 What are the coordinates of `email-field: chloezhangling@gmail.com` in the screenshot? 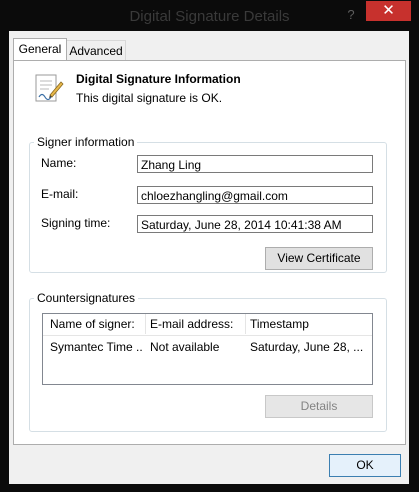 It's located at (255, 195).